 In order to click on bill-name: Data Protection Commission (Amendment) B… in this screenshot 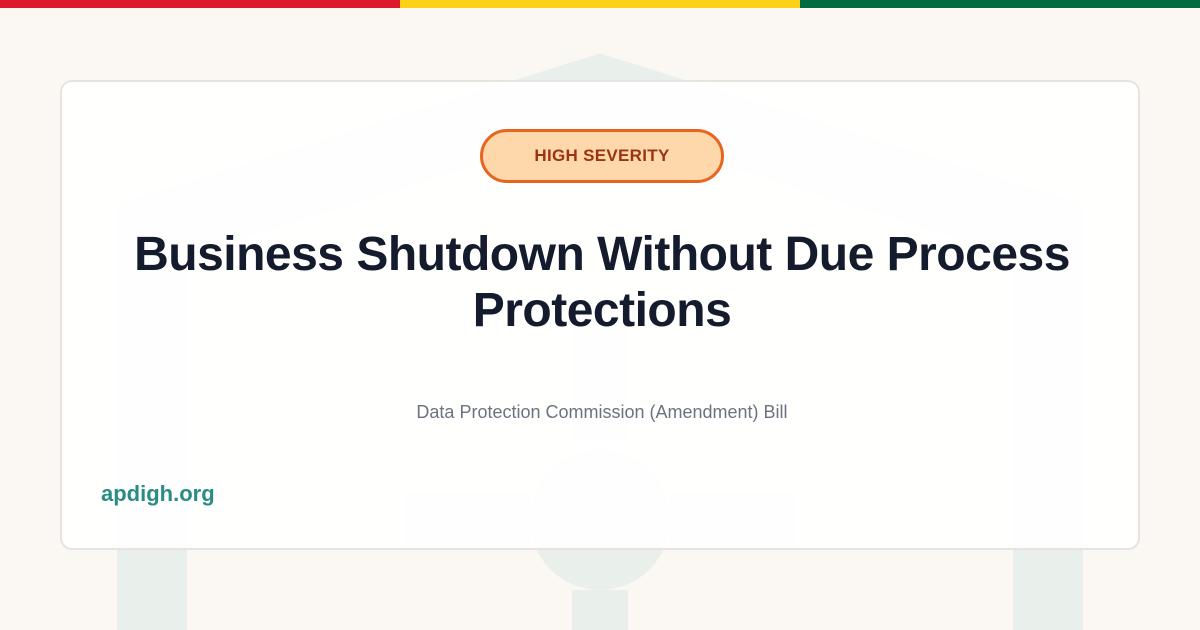, I will do `click(602, 412)`.